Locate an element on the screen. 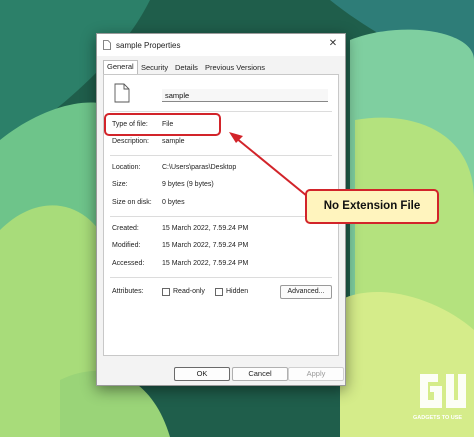 The image size is (474, 437). gadgets-to-use-logo: GADGETS TO USE is located at coordinates (443, 403).